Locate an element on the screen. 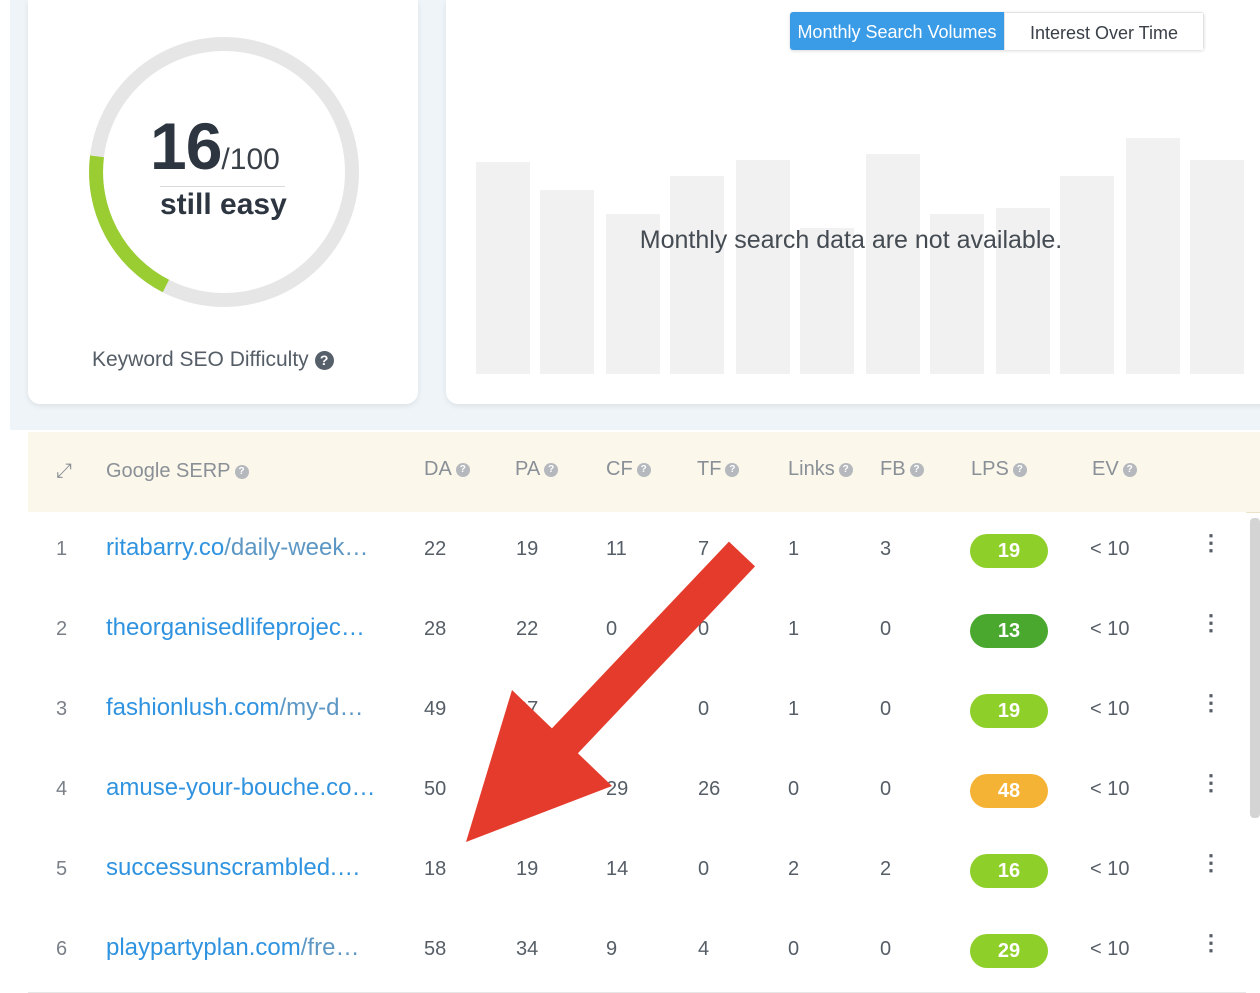 The width and height of the screenshot is (1260, 993). header-ev: EV? is located at coordinates (1114, 469).